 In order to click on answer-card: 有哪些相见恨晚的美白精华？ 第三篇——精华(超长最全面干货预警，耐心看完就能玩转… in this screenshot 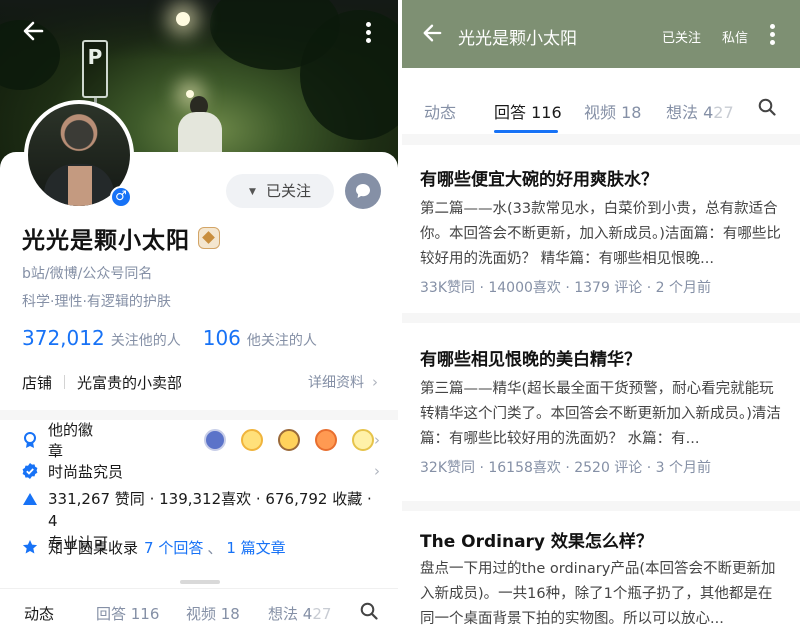, I will do `click(601, 412)`.